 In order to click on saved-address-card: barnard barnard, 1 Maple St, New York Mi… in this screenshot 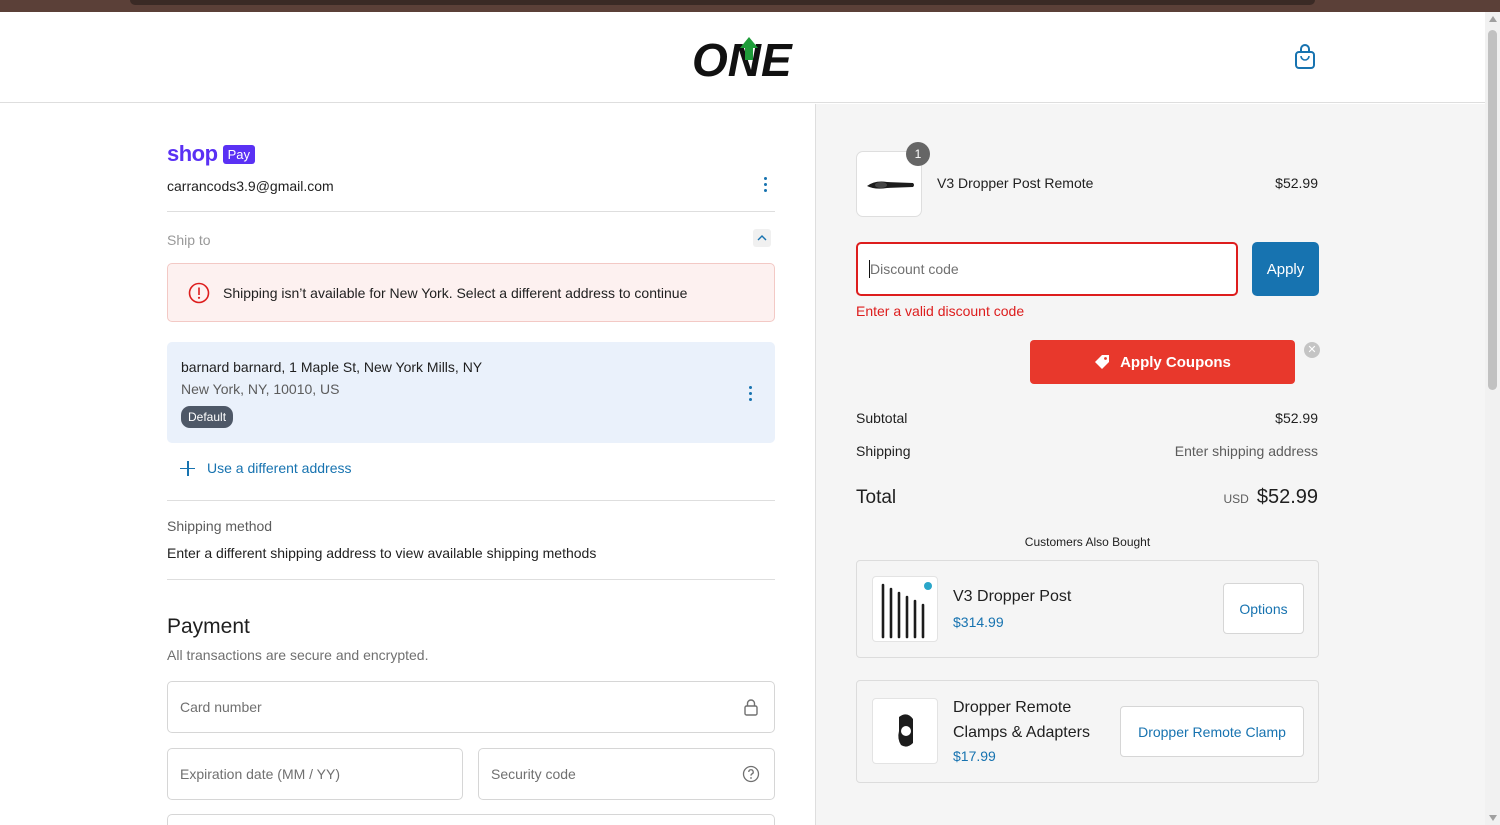, I will do `click(471, 392)`.